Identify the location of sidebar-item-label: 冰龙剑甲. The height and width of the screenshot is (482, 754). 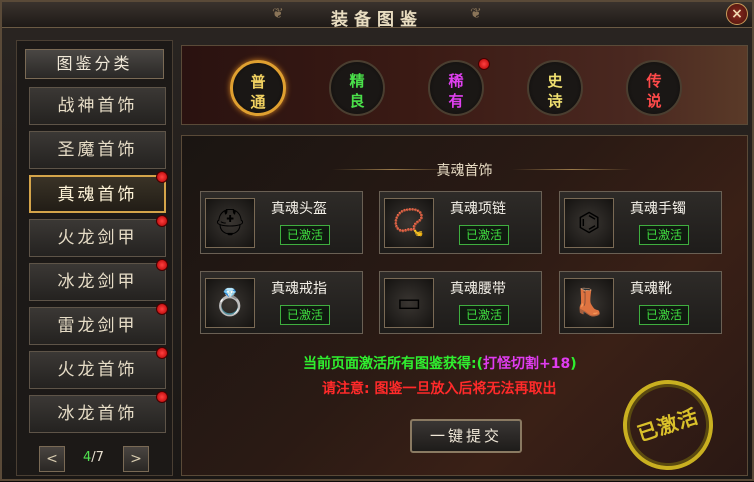
(97, 282).